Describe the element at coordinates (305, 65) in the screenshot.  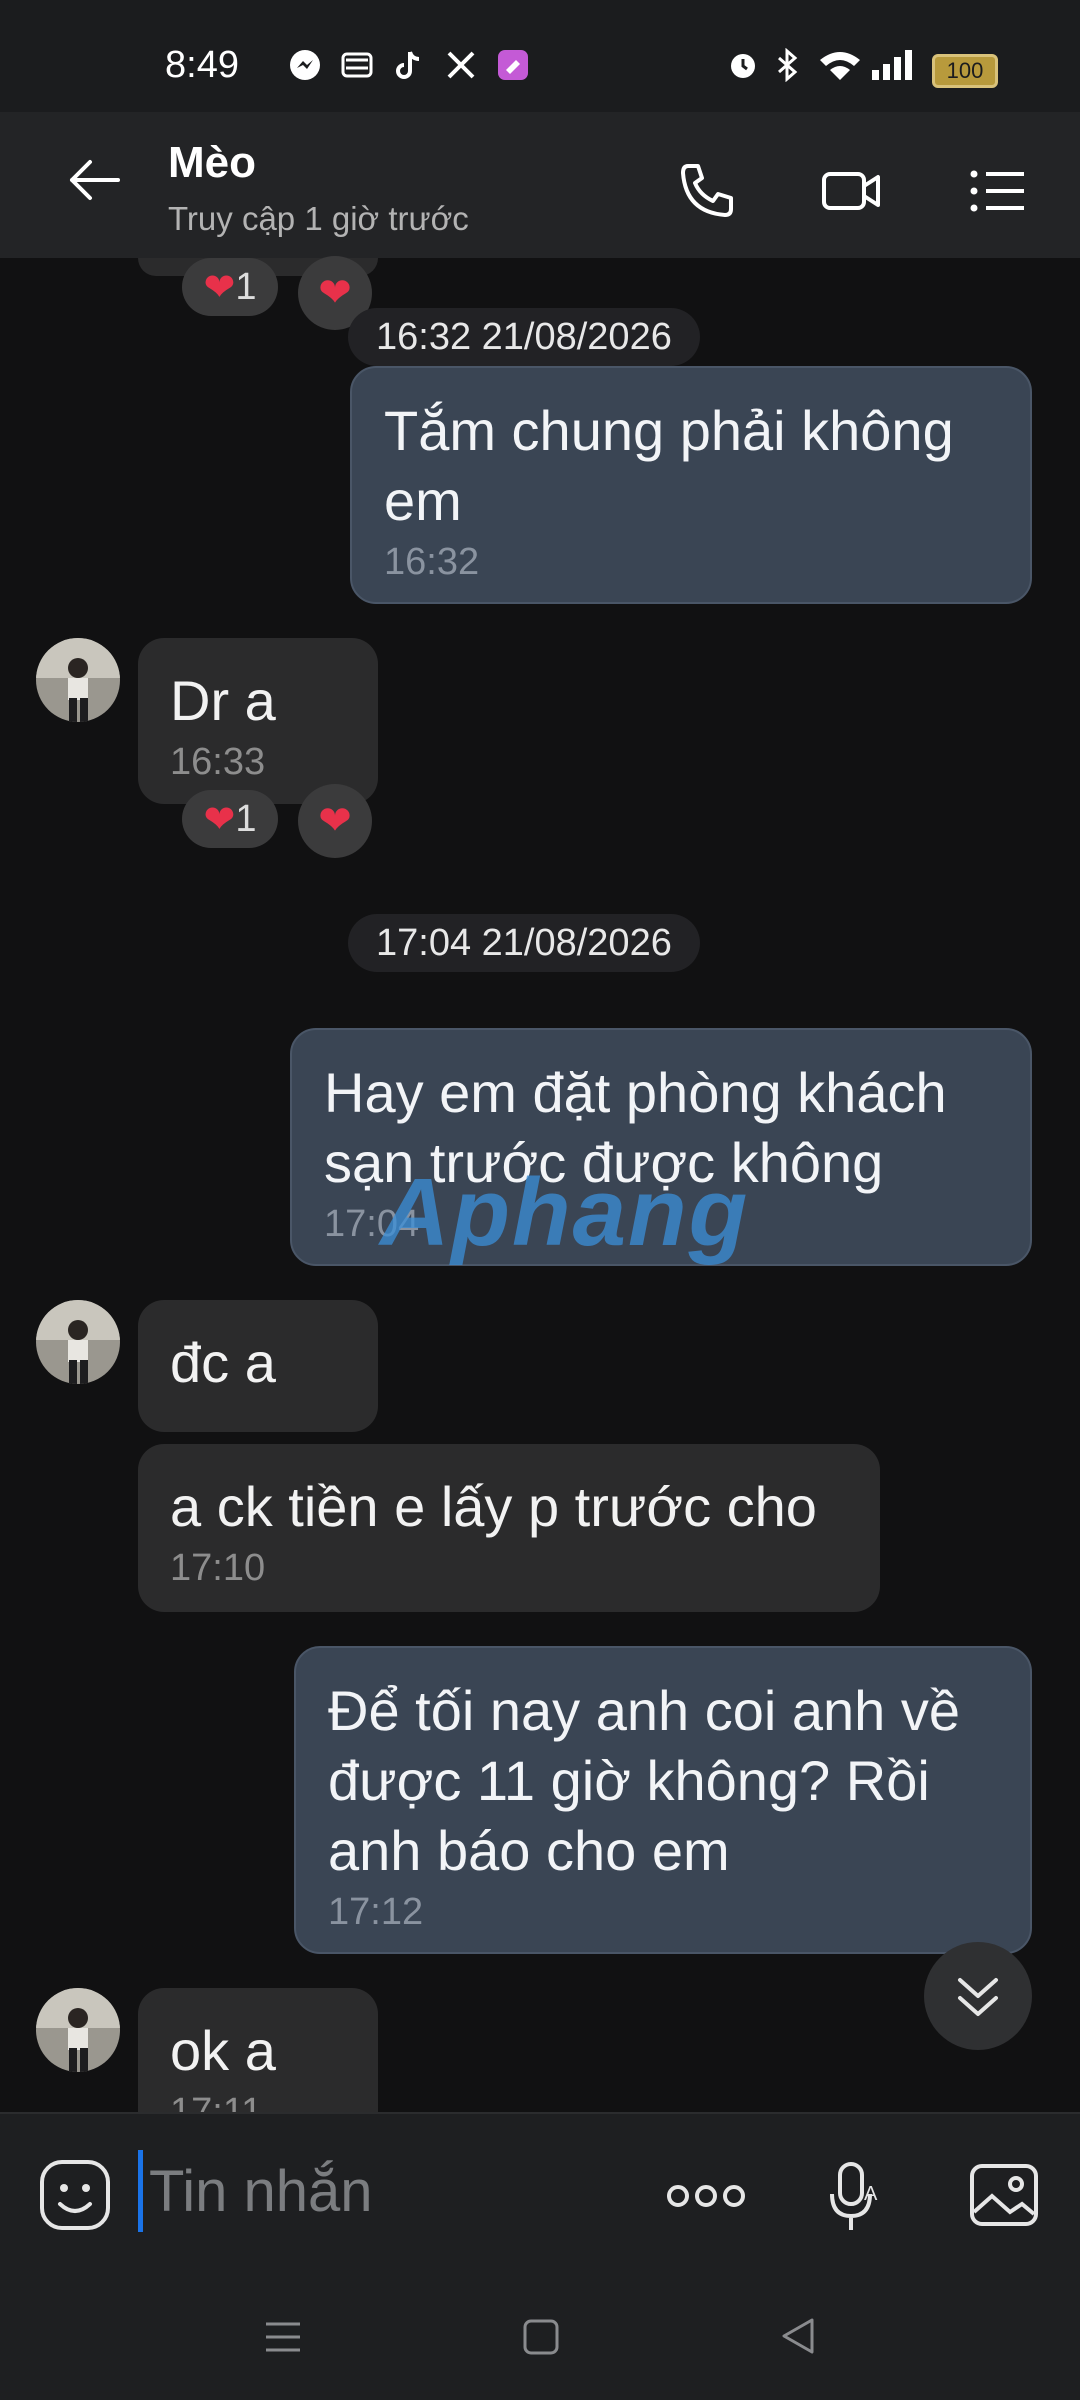
I see `messenger-icon` at that location.